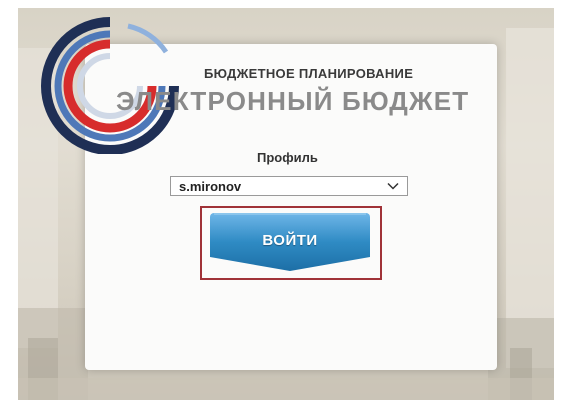 The image size is (565, 408). I want to click on profile-select: s.mironov, so click(289, 186).